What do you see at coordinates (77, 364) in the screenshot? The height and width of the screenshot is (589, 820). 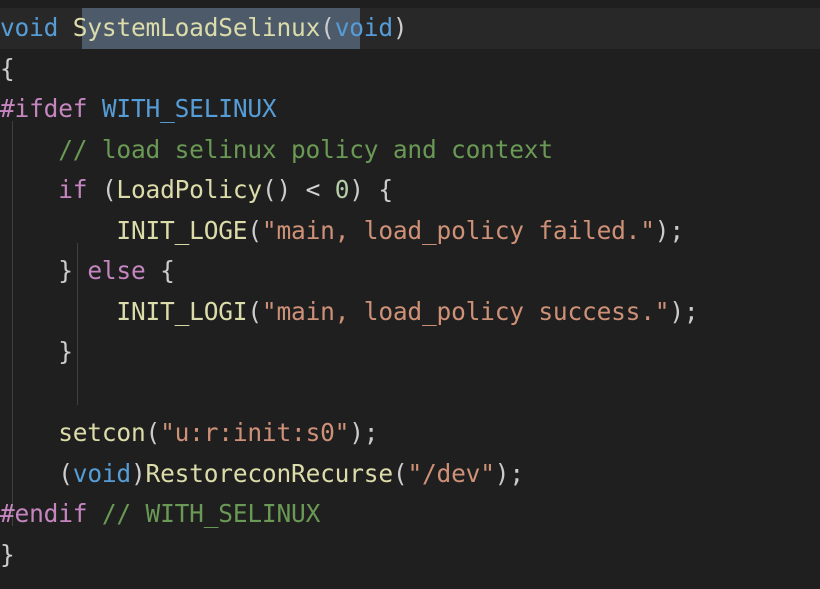 I see `indent-guide` at bounding box center [77, 364].